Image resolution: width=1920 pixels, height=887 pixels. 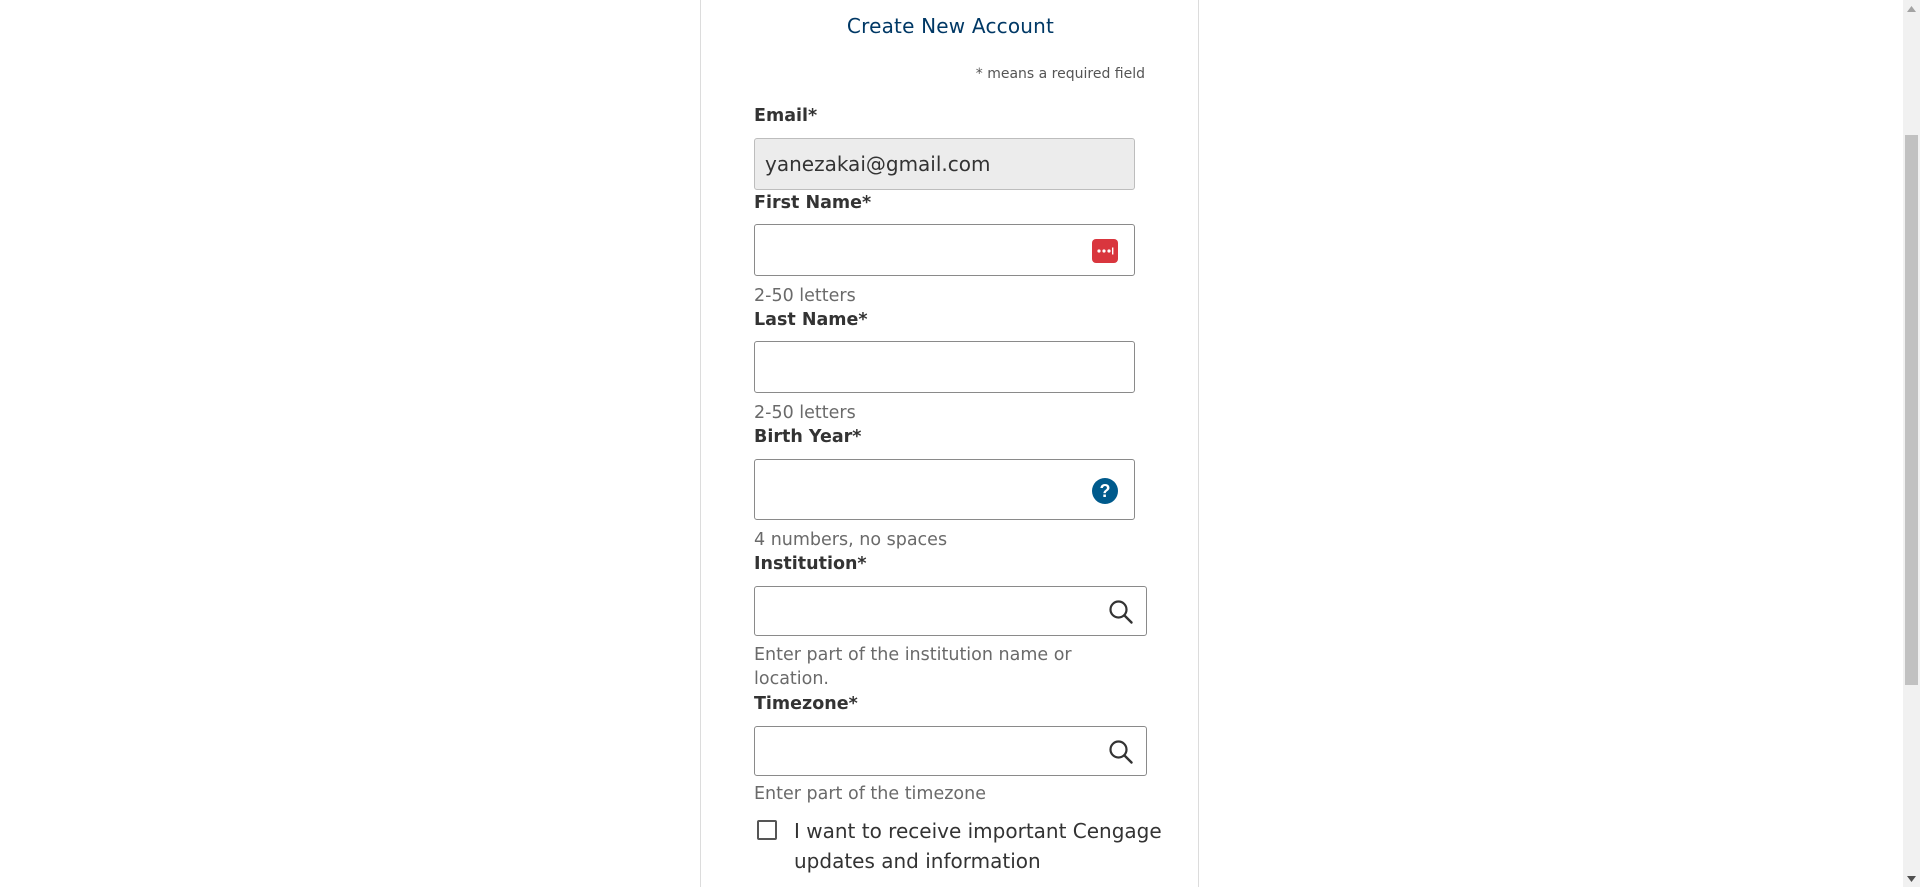 What do you see at coordinates (878, 164) in the screenshot?
I see `email-value: yanezakai@gmail.com` at bounding box center [878, 164].